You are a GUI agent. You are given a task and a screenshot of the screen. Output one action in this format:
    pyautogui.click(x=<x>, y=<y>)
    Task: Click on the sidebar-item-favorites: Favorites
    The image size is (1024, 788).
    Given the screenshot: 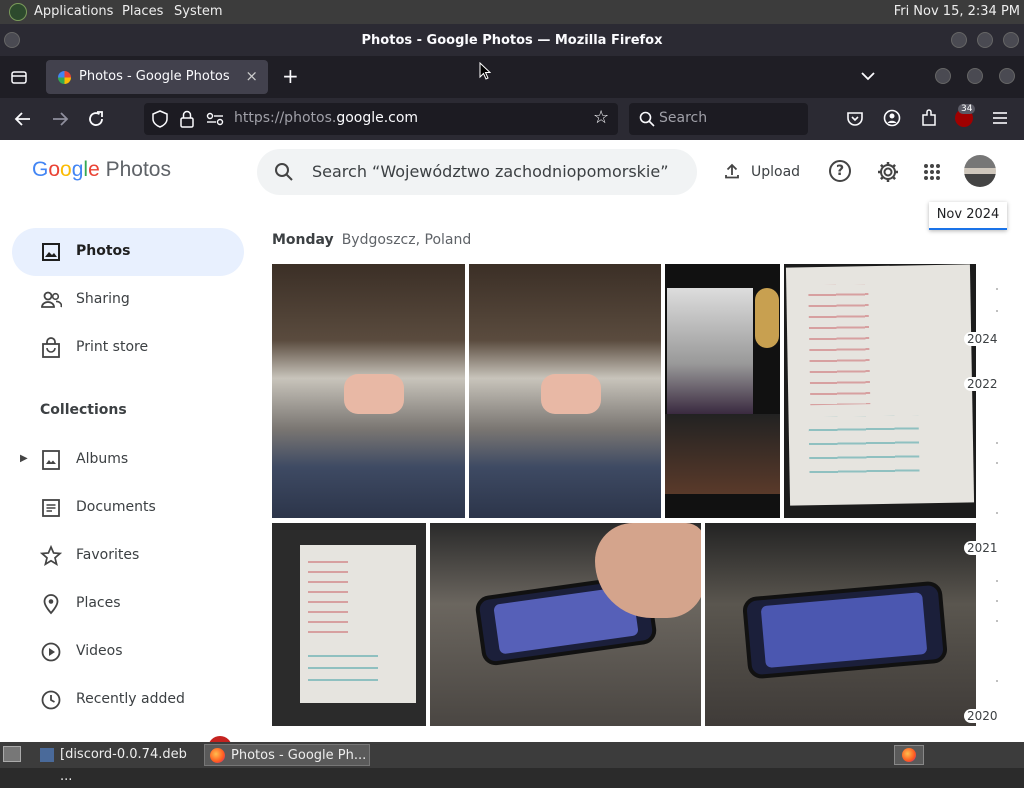 What is the action you would take?
    pyautogui.click(x=128, y=556)
    